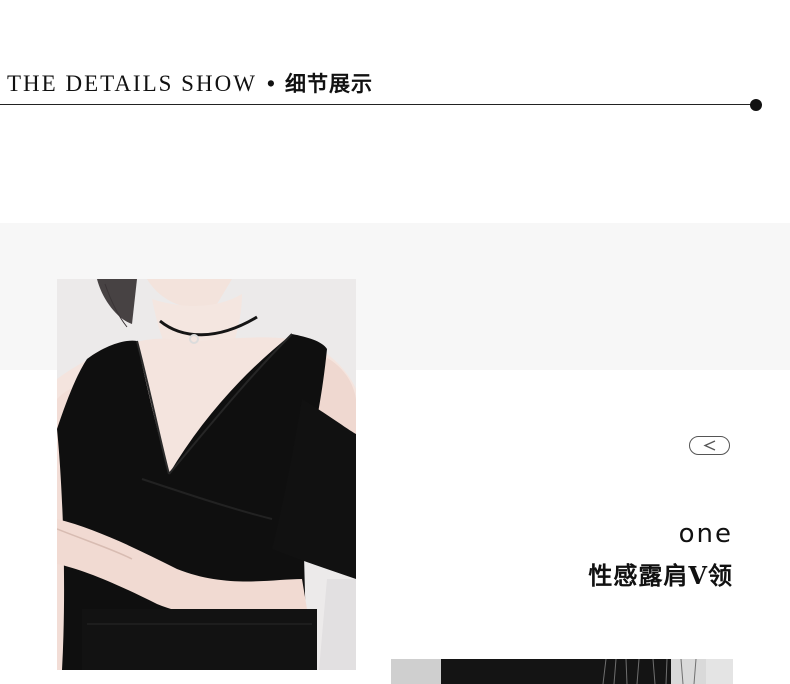 The image size is (790, 684). I want to click on section-heading-en: THE DETAILS SHOW, so click(132, 83).